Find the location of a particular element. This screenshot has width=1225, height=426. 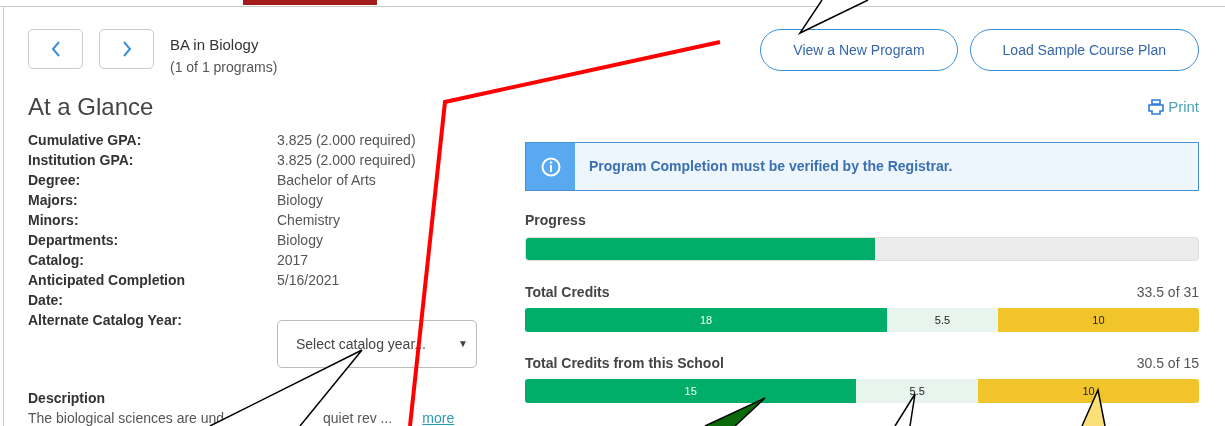

program-title: BA in Biology is located at coordinates (215, 45).